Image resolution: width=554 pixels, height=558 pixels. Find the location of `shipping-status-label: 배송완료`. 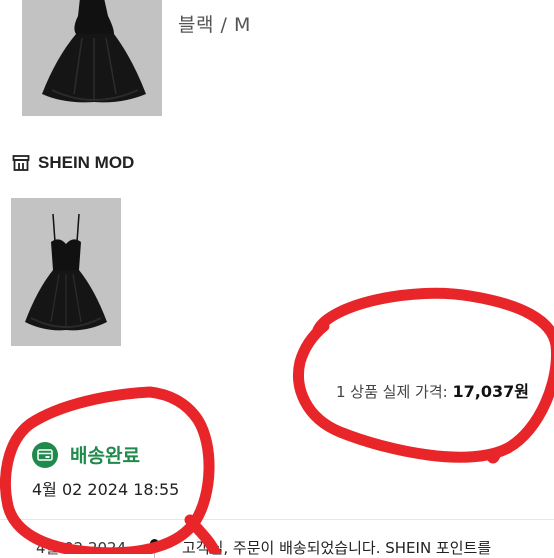

shipping-status-label: 배송완료 is located at coordinates (105, 456).